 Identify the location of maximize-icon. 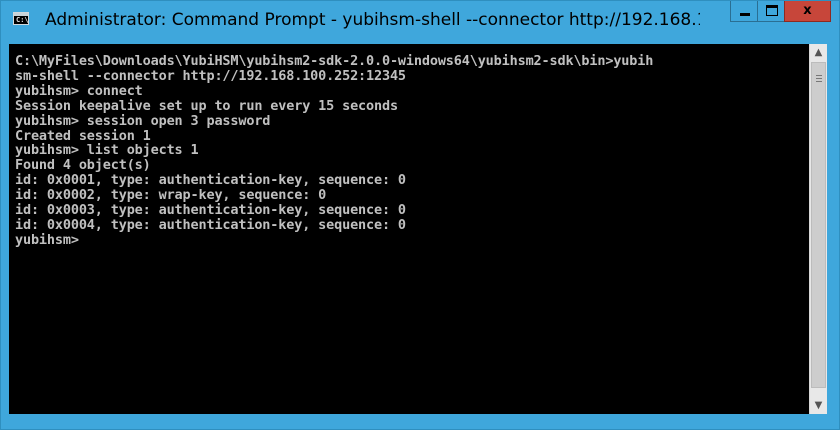
(772, 10).